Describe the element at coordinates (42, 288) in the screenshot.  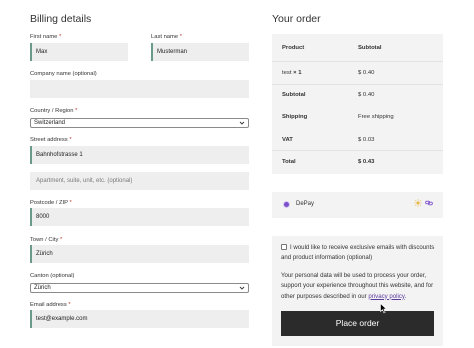
I see `canton-value: Zürich` at that location.